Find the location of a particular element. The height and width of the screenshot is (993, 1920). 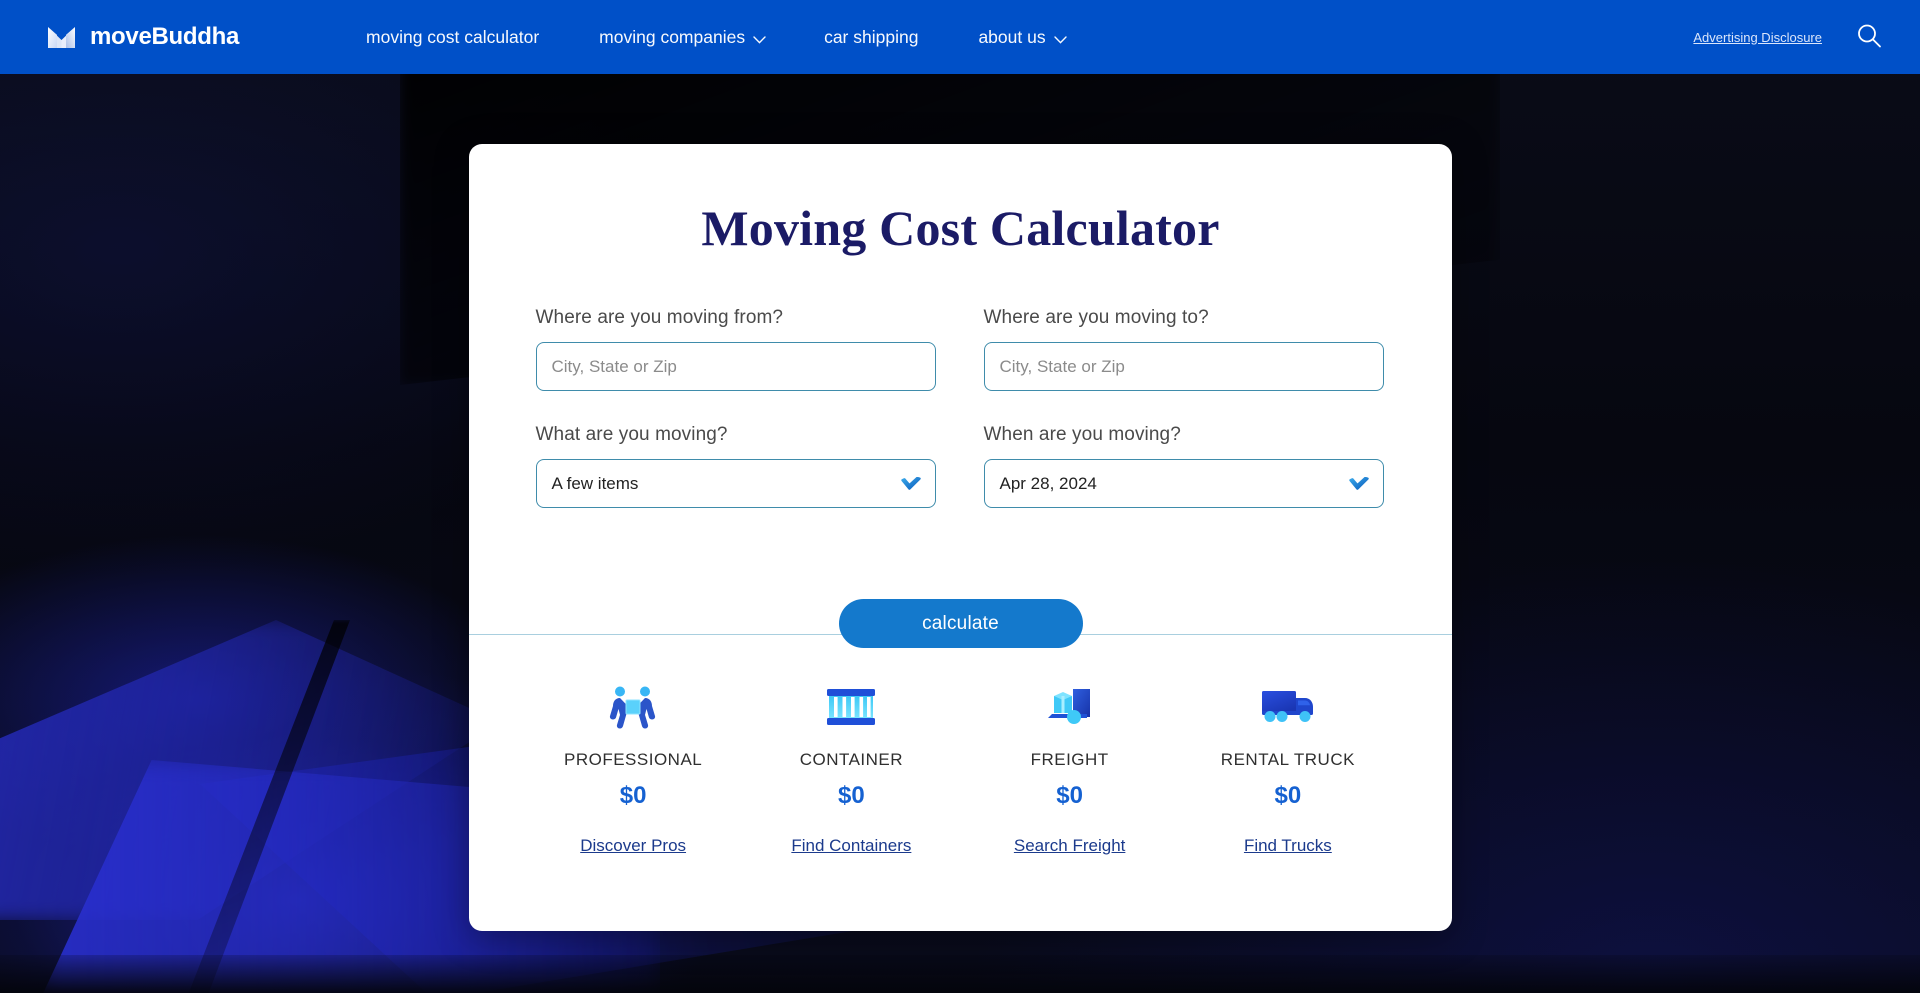

result-link-search-freight: Search Freight is located at coordinates (1070, 846).